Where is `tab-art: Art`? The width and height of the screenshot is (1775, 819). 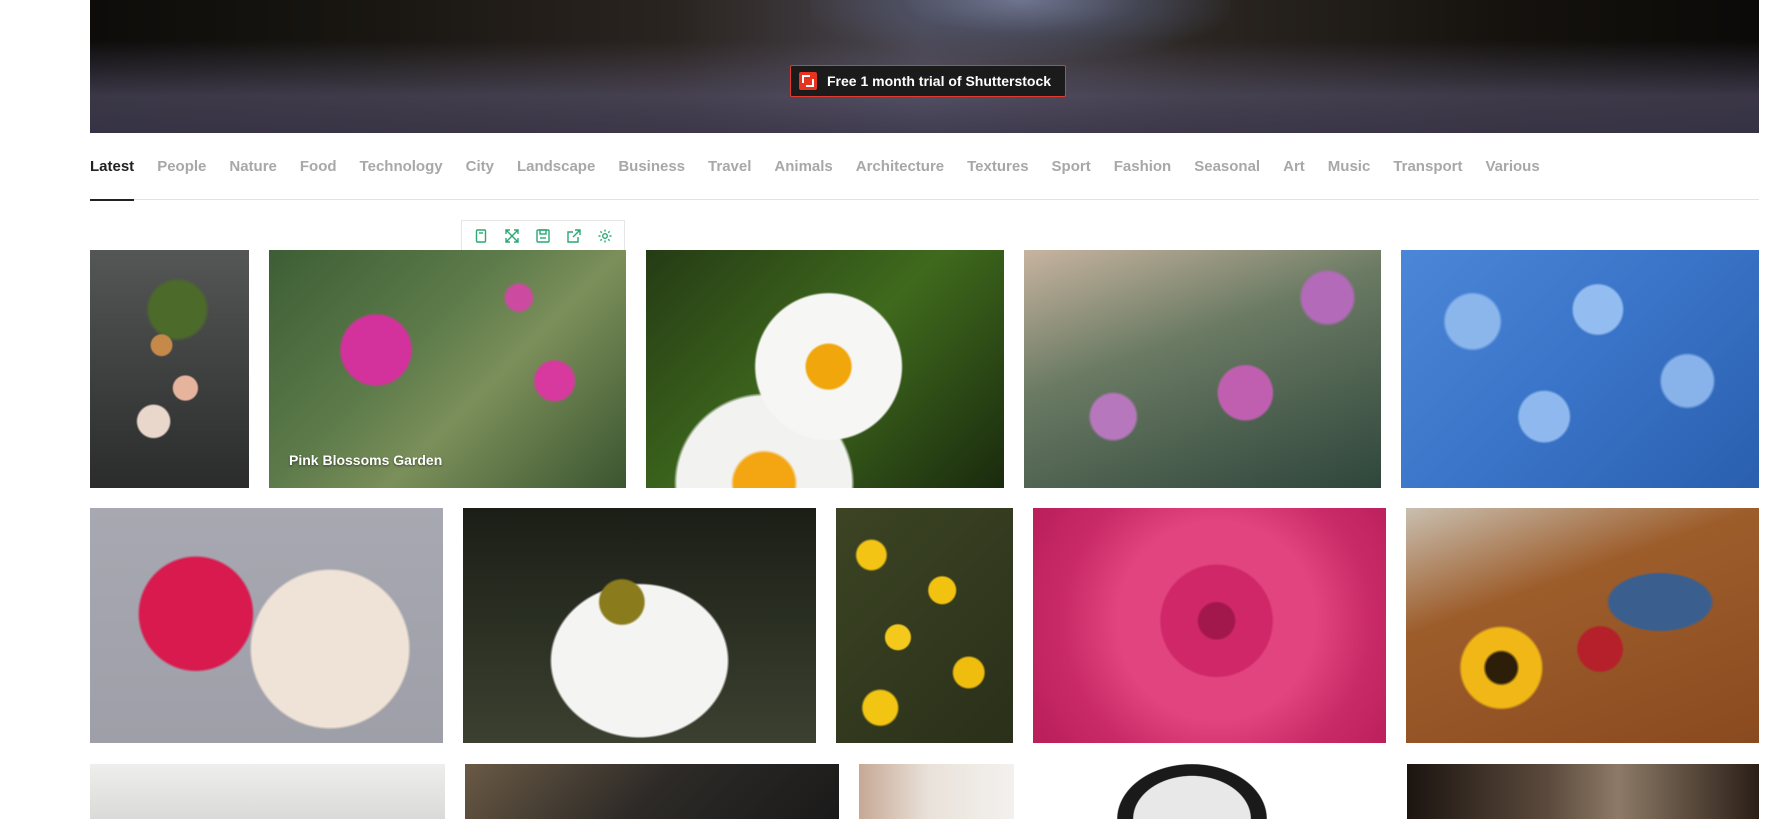 tab-art: Art is located at coordinates (1294, 174).